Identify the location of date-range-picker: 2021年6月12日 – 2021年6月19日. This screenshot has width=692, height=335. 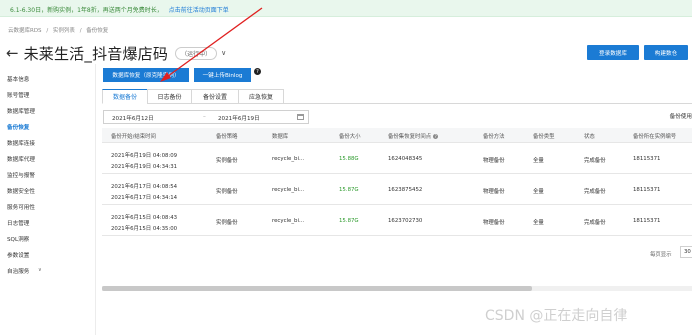
(206, 117).